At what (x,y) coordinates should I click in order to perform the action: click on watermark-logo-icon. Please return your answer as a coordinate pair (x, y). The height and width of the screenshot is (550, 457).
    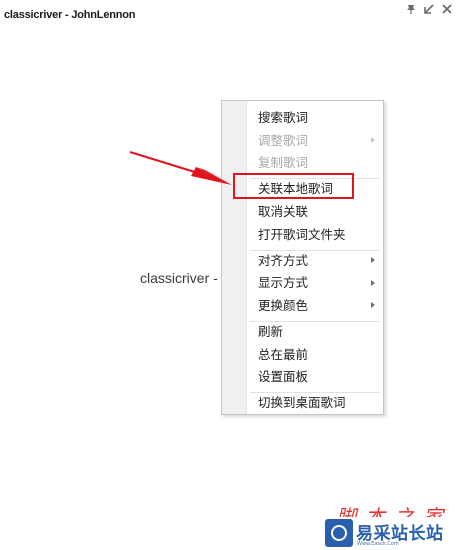
    Looking at the image, I should click on (339, 533).